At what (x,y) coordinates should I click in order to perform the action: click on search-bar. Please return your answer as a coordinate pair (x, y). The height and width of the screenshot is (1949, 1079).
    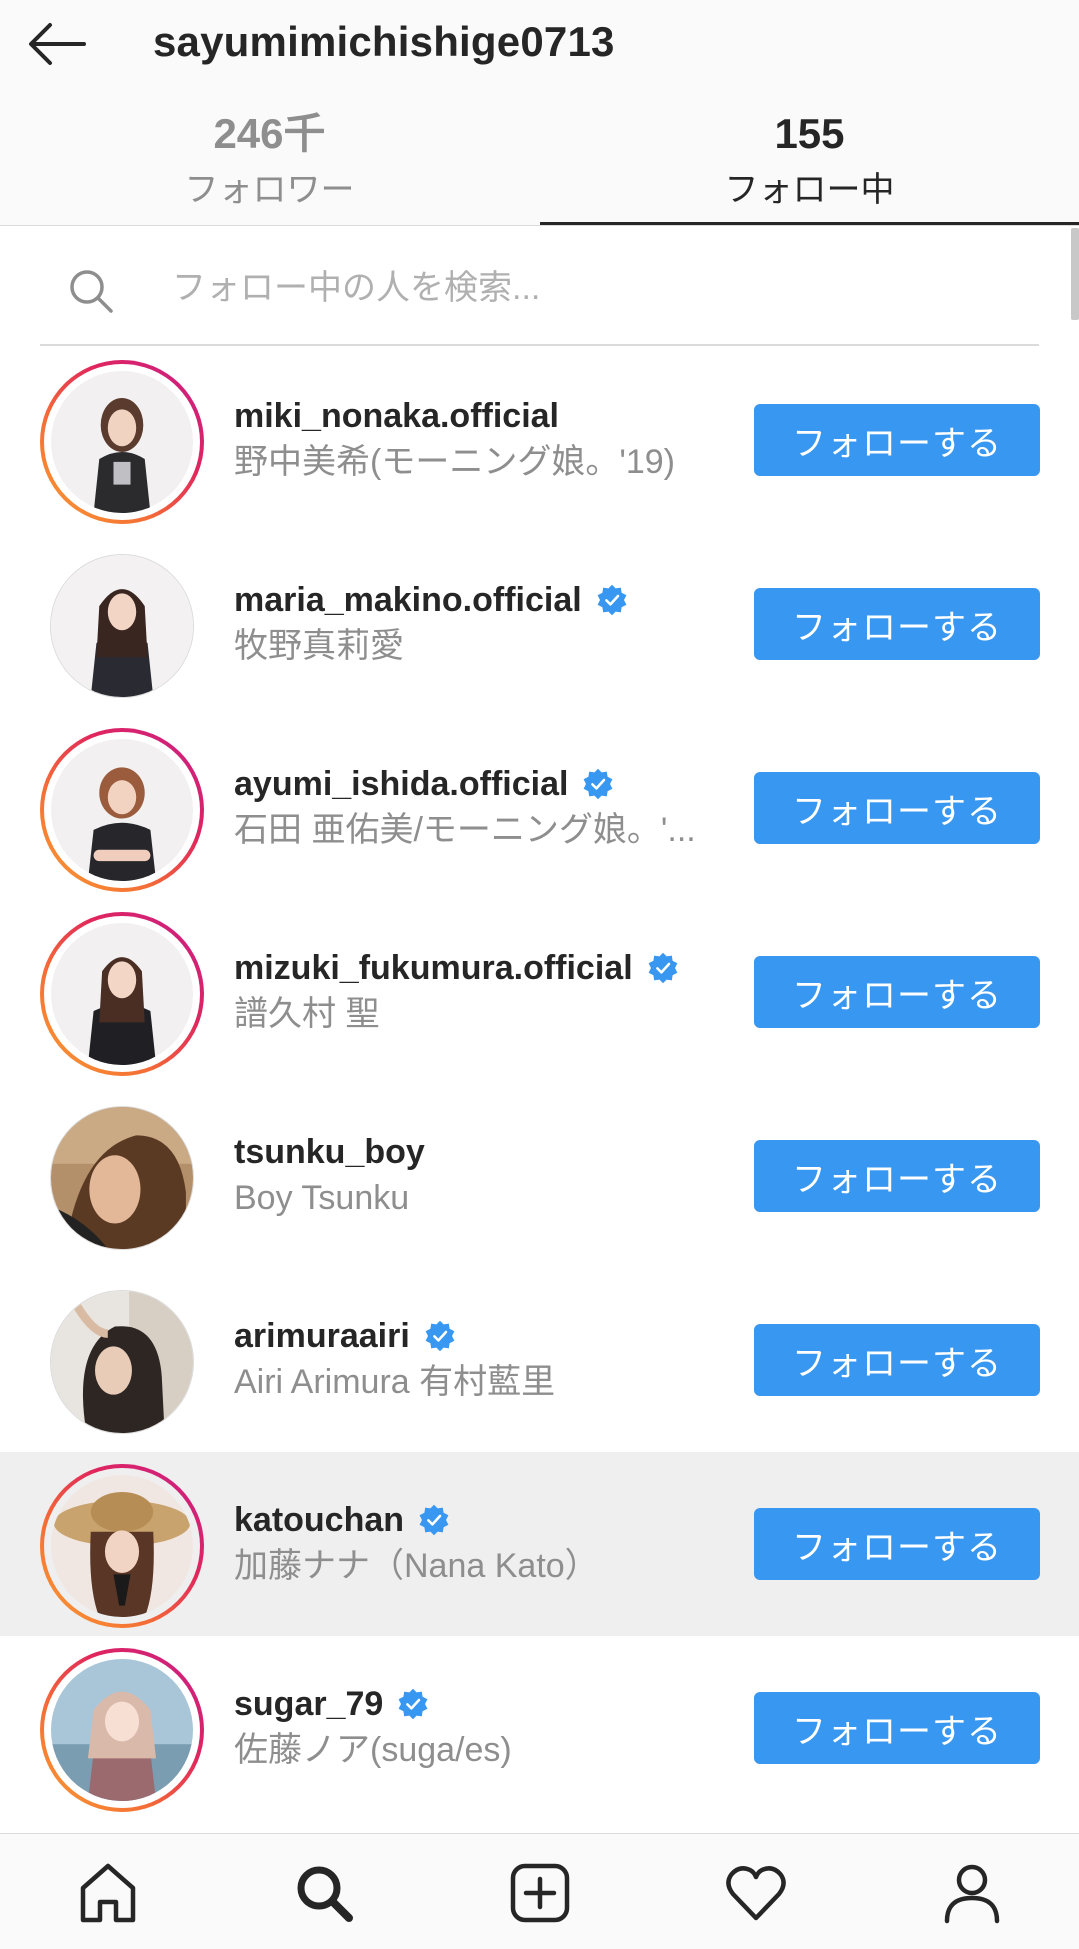
    Looking at the image, I should click on (539, 287).